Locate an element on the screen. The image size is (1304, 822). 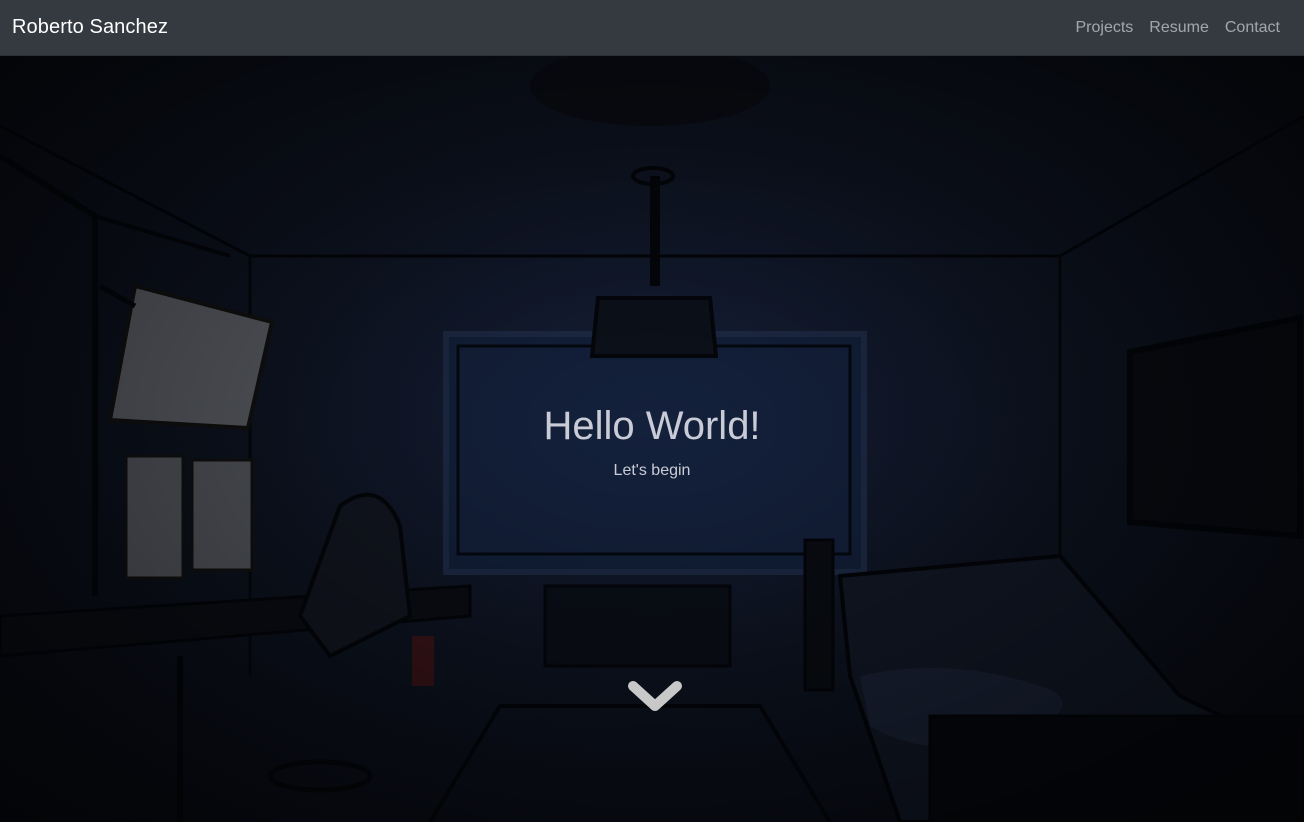
hero-content: Hello World! Let's begin is located at coordinates (652, 441).